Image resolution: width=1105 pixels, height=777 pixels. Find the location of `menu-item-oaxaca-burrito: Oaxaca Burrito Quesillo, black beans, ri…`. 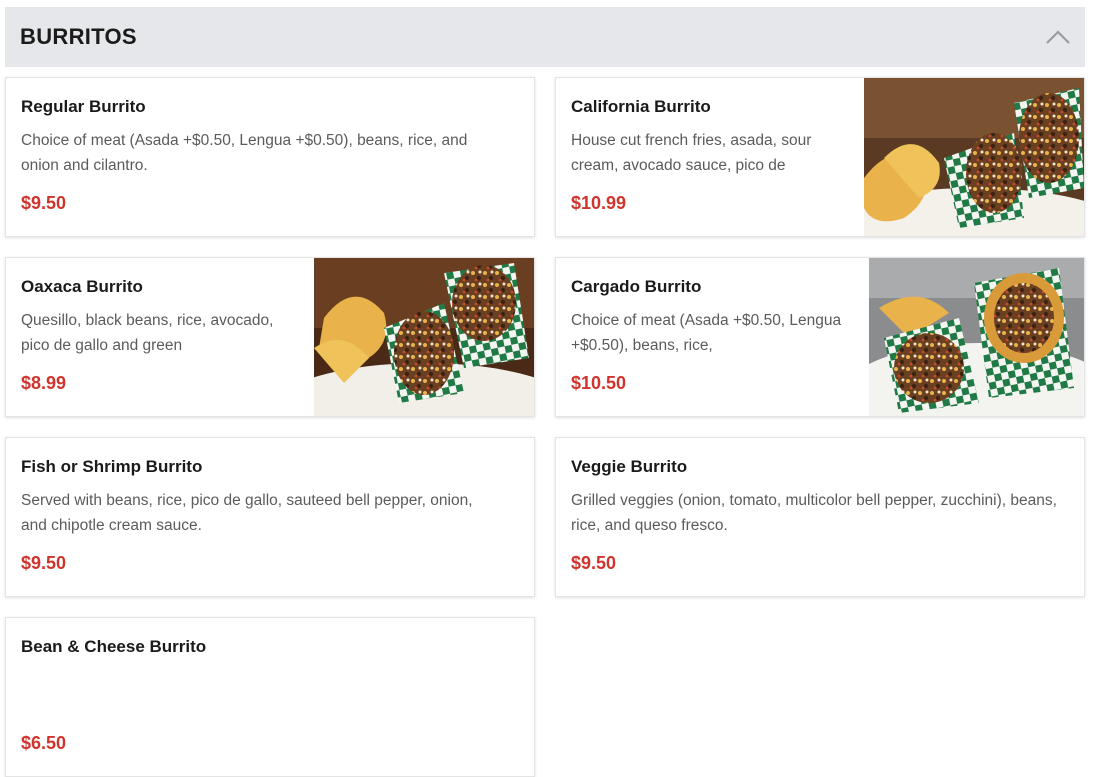

menu-item-oaxaca-burrito: Oaxaca Burrito Quesillo, black beans, ri… is located at coordinates (270, 337).